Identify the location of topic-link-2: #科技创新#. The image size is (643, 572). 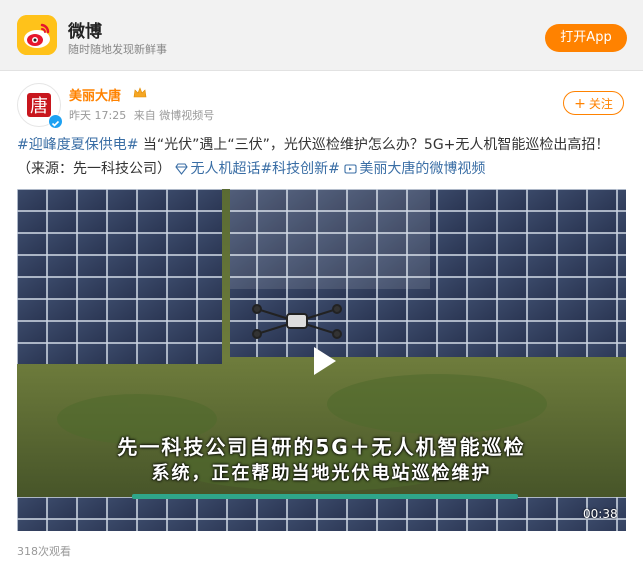
(299, 169).